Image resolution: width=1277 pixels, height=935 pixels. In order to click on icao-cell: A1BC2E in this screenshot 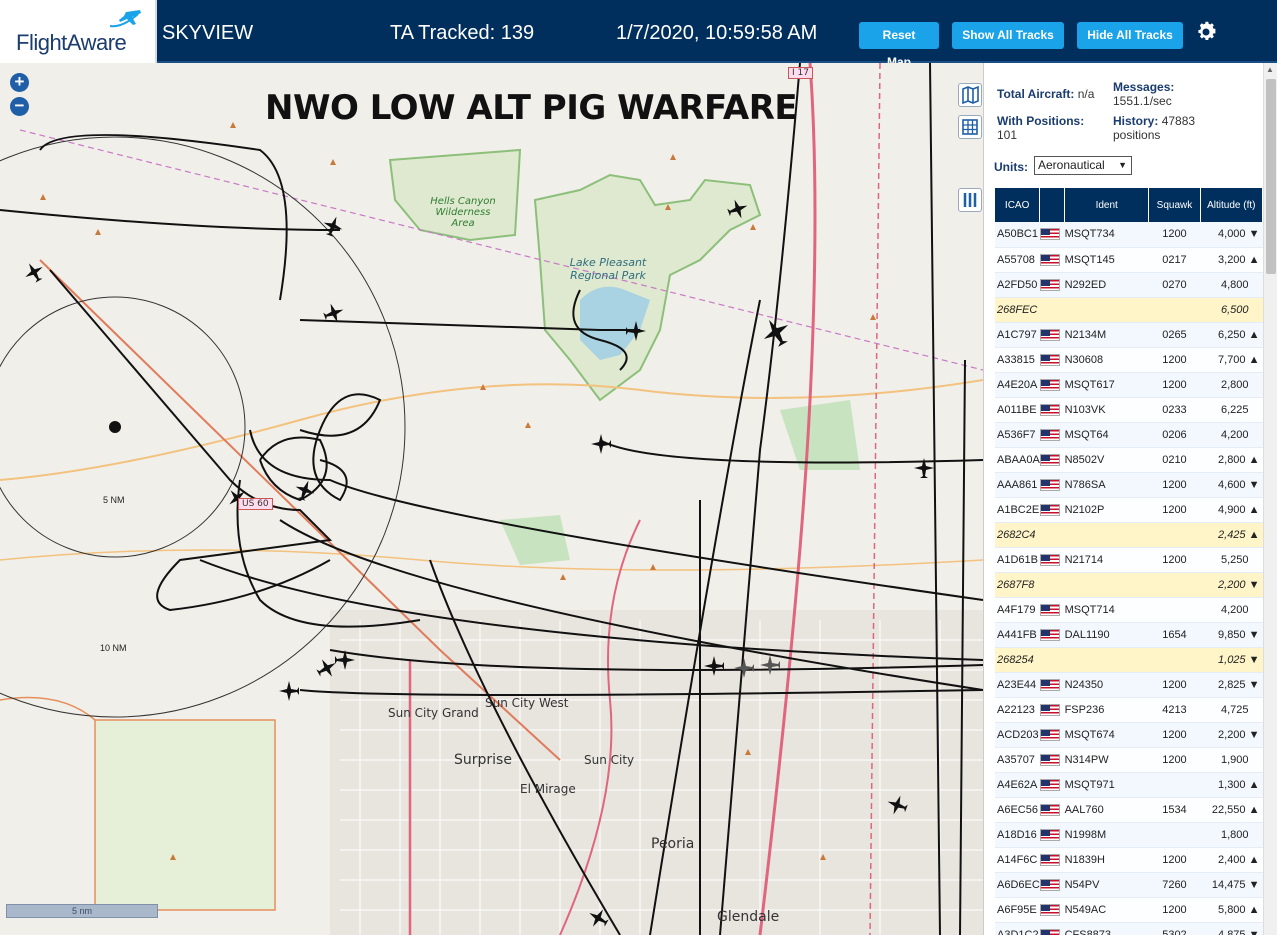, I will do `click(1017, 510)`.